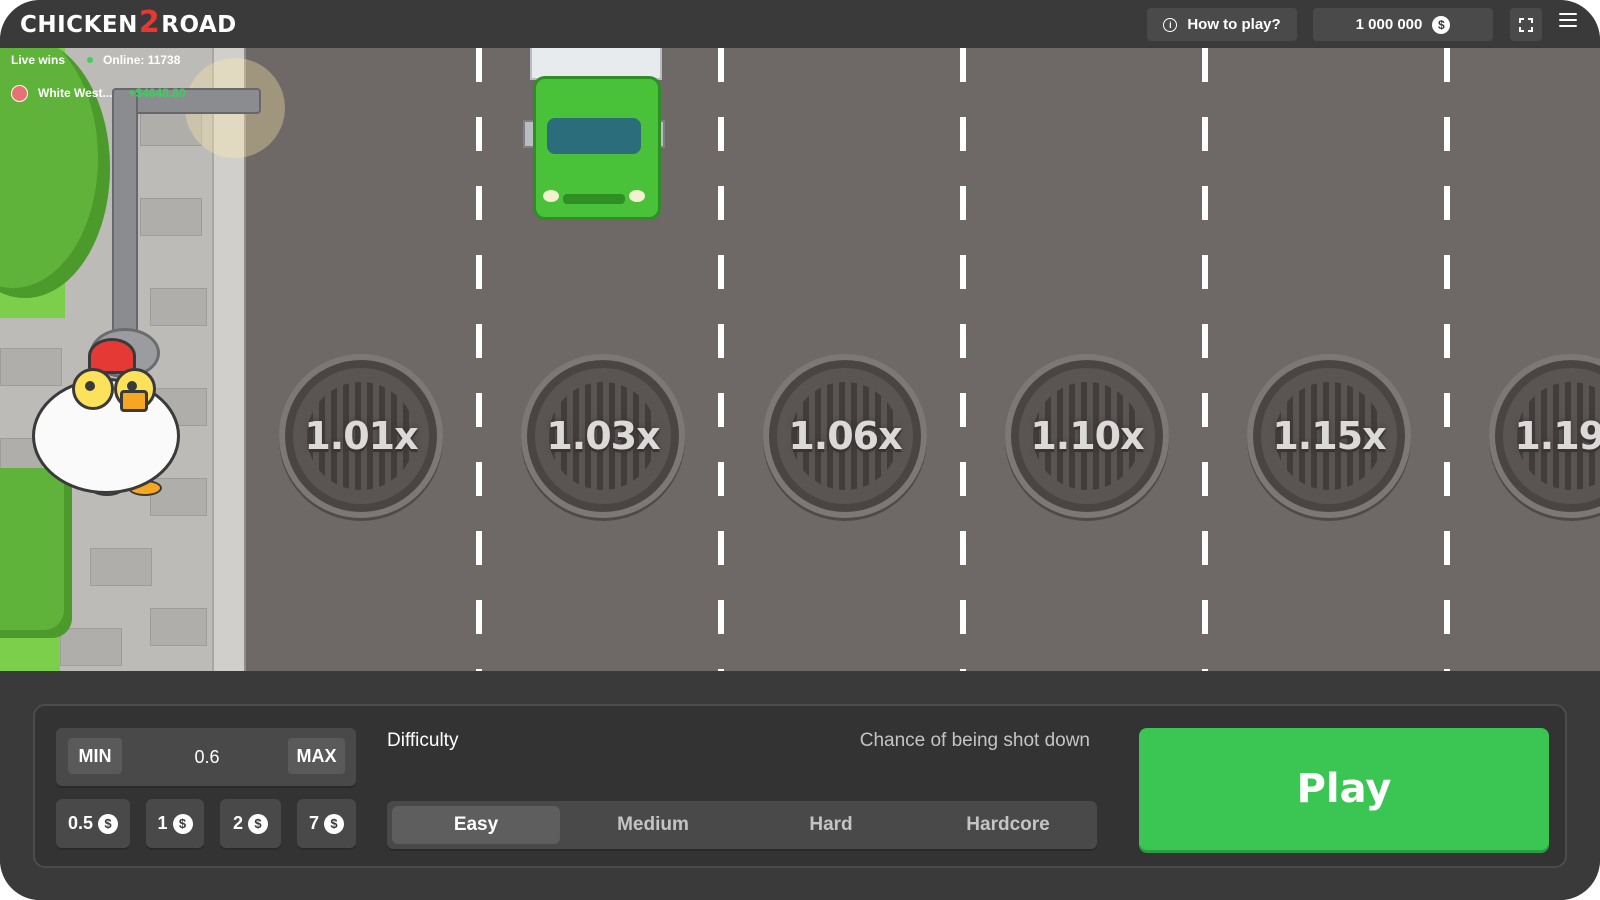  I want to click on fullscreen-icon, so click(1526, 24).